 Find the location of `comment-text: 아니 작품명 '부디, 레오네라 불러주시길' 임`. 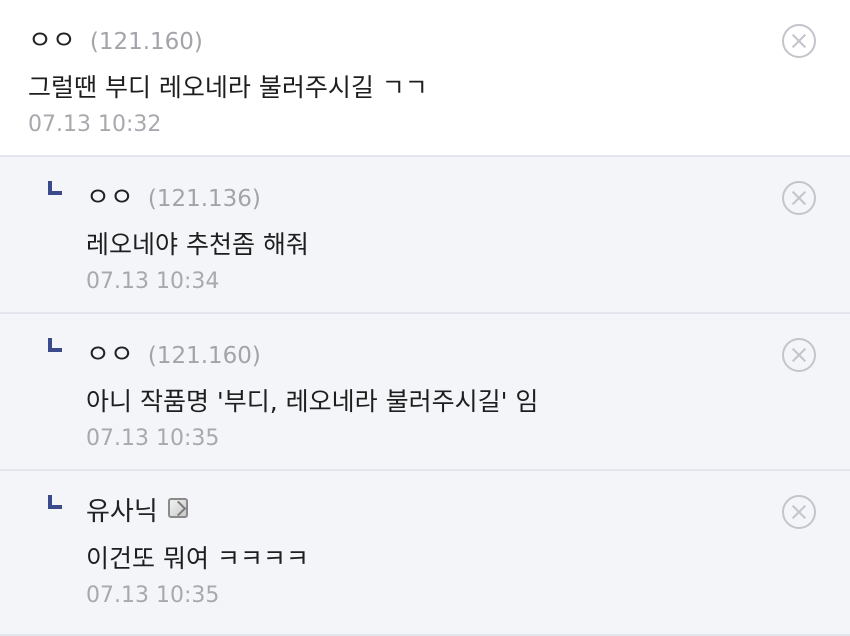

comment-text: 아니 작품명 '부디, 레오네라 불러주시길' 임 is located at coordinates (312, 401).